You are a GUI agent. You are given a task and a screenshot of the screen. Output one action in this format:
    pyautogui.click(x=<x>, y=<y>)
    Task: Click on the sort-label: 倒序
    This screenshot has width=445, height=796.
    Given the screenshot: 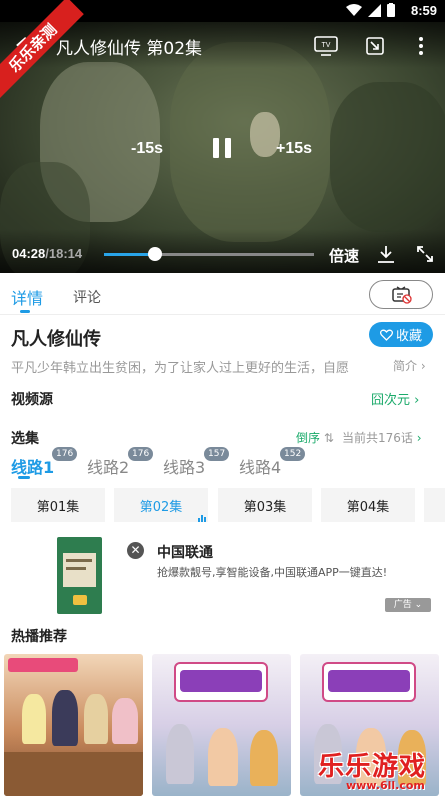 What is the action you would take?
    pyautogui.click(x=308, y=438)
    